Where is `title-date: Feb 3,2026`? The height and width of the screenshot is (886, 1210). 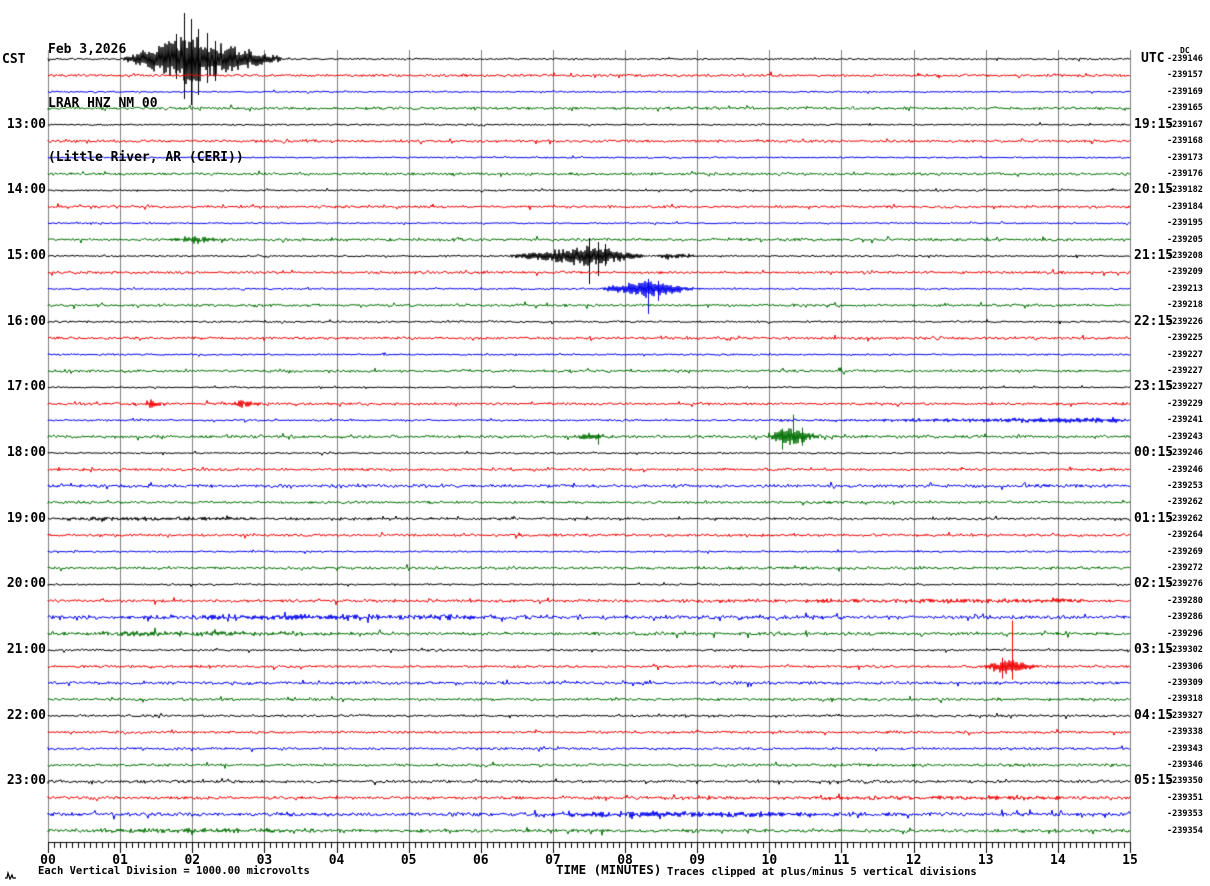 title-date: Feb 3,2026 is located at coordinates (87, 49).